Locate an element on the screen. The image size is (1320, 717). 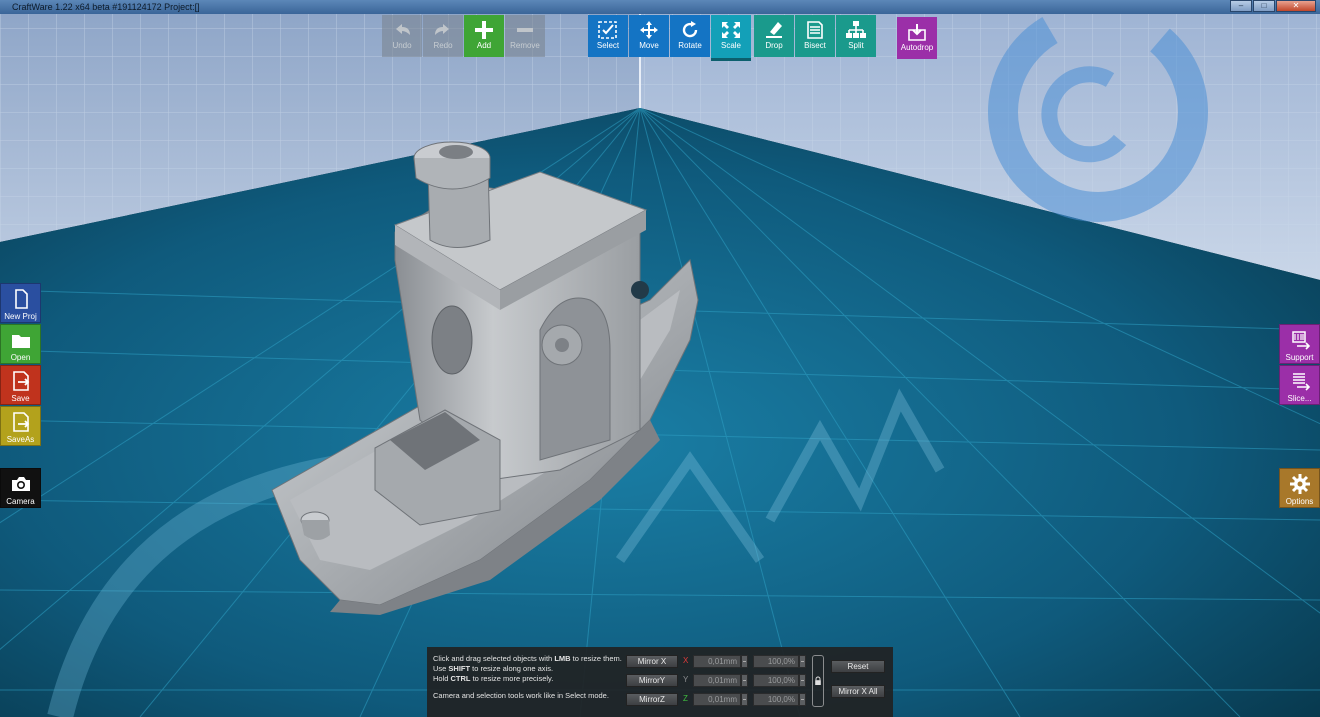
rotate-tool-button: Rotate is located at coordinates (690, 36).